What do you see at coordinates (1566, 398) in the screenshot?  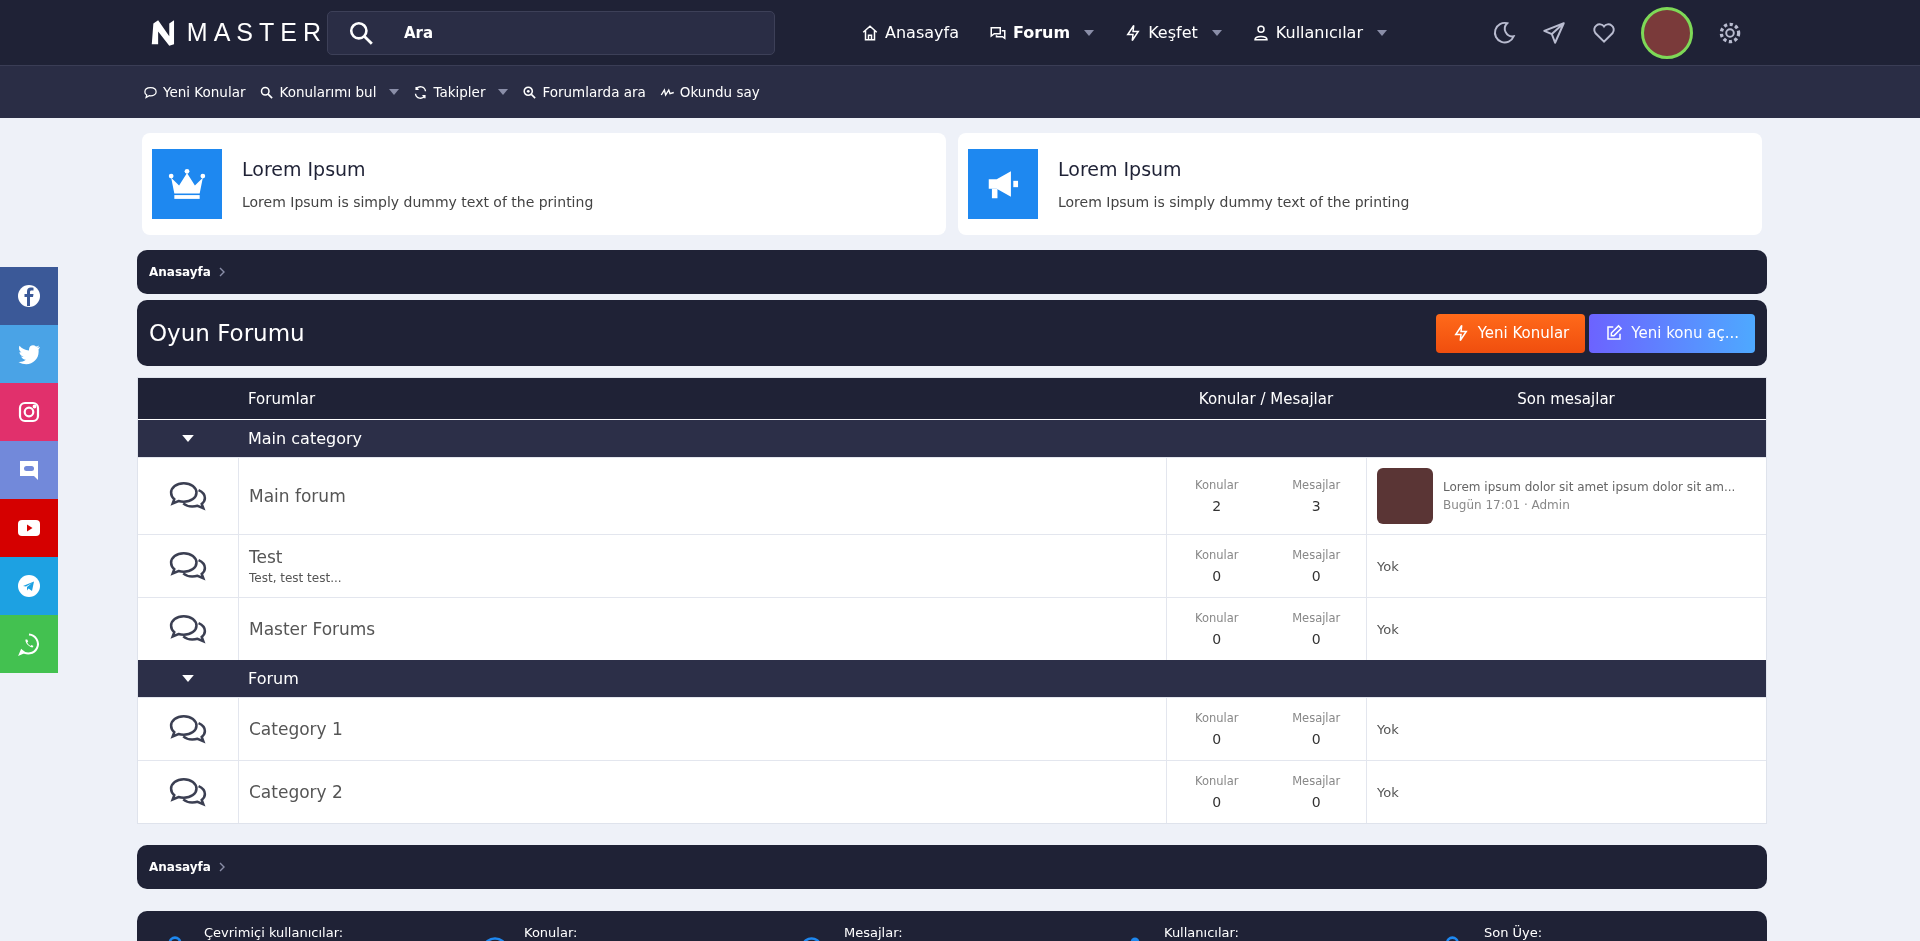 I see `column-header: Son mesajlar` at bounding box center [1566, 398].